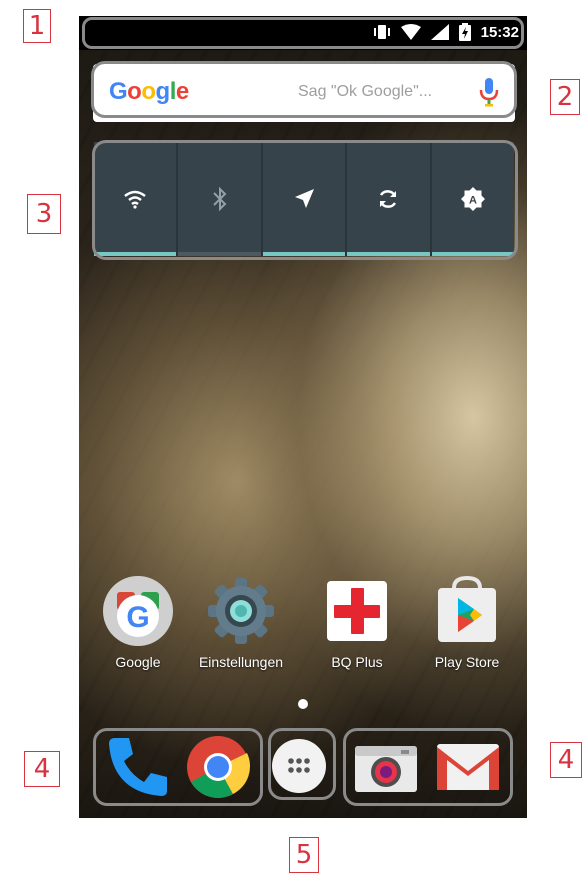  I want to click on app-settings: Einstellungen, so click(241, 623).